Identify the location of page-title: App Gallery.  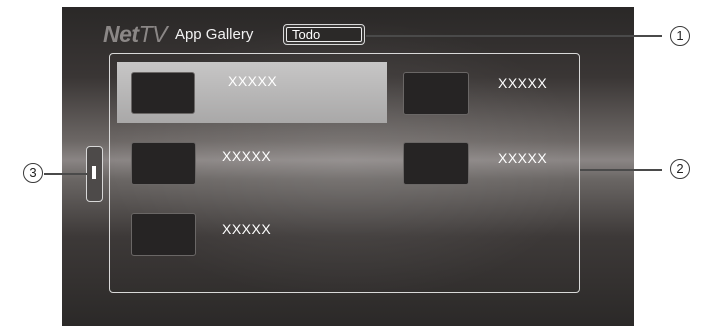
(214, 34).